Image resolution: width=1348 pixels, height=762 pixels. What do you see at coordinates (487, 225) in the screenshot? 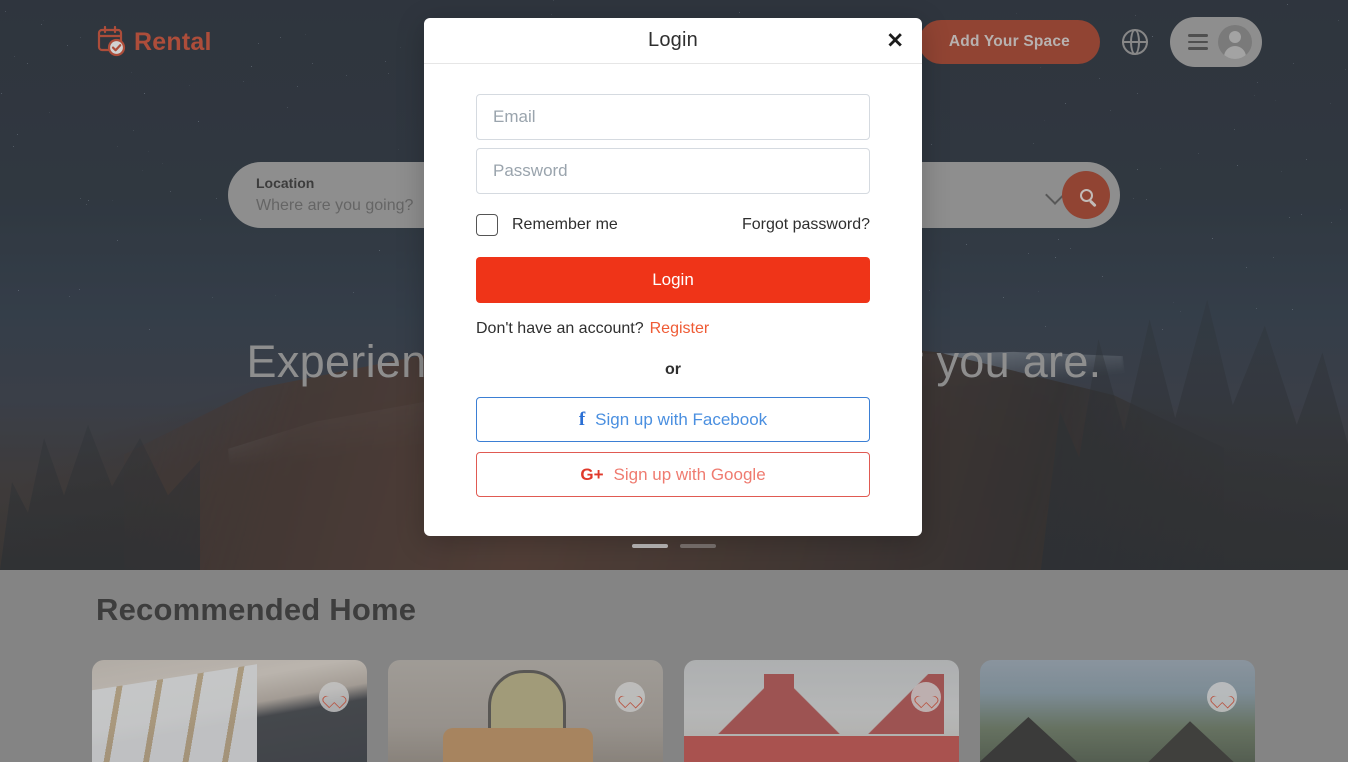
I see `remember-me-checkbox` at bounding box center [487, 225].